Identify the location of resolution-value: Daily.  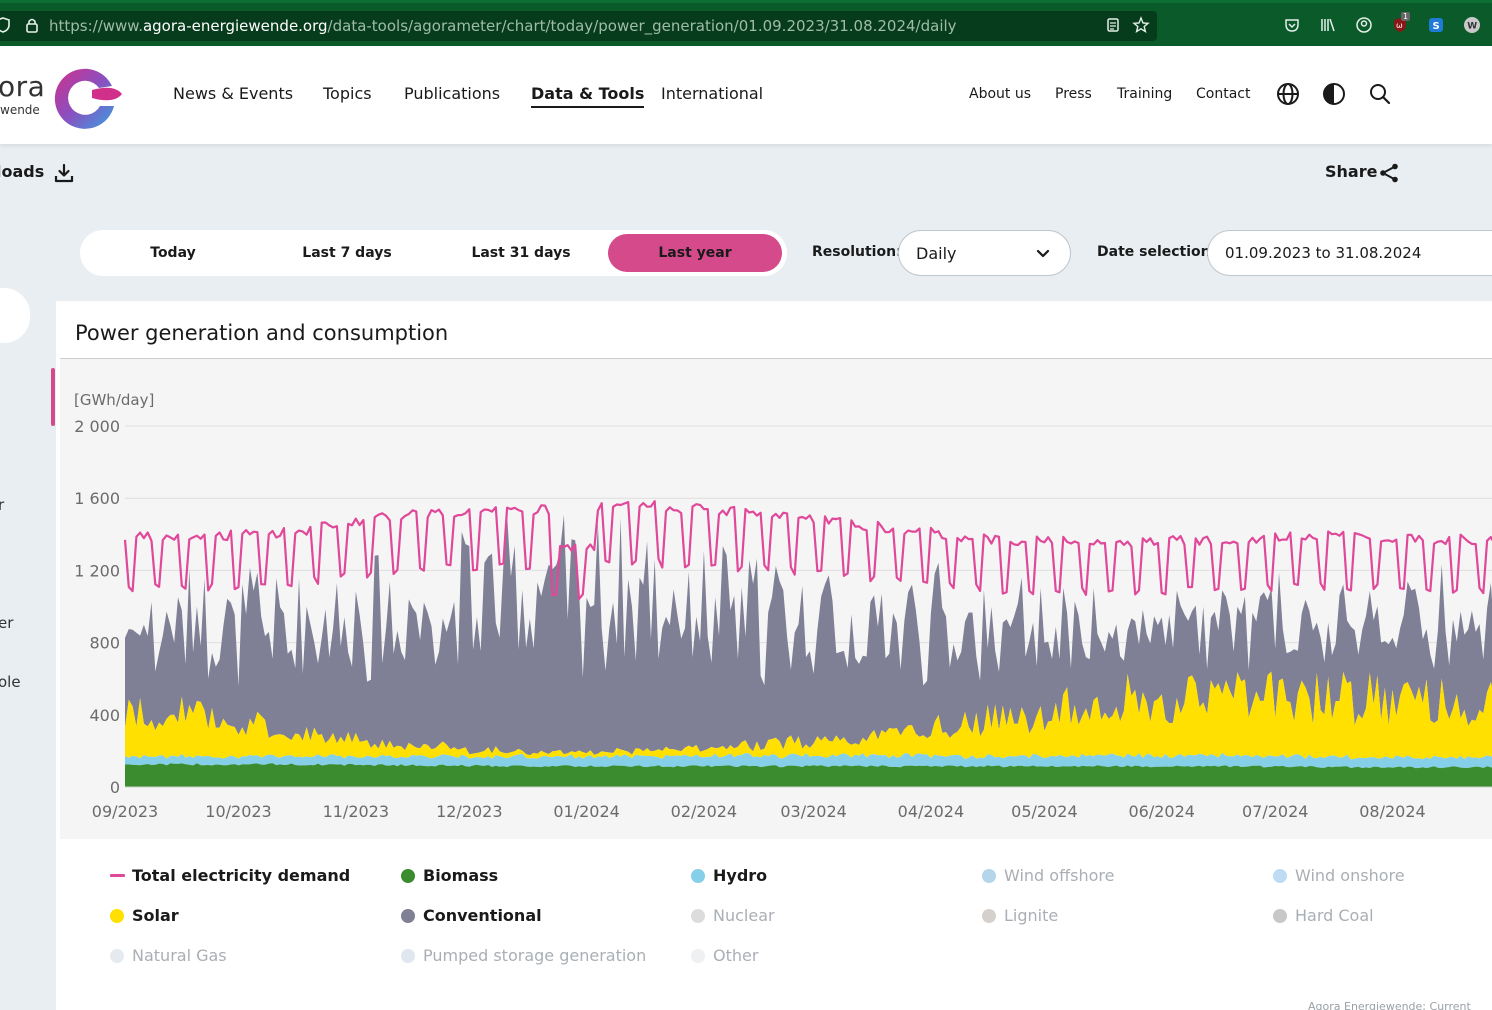
(936, 253).